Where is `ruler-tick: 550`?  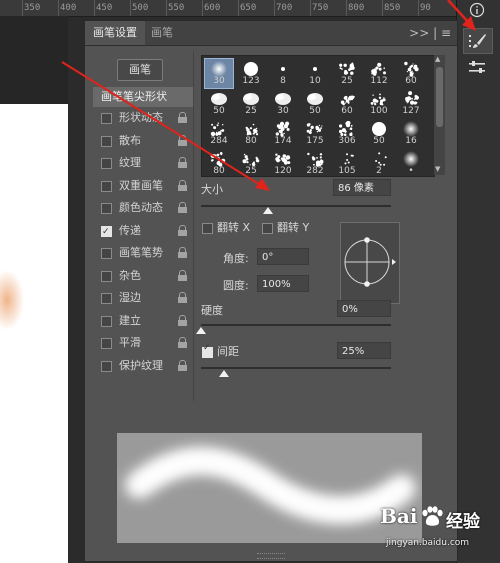 ruler-tick: 550 is located at coordinates (174, 8).